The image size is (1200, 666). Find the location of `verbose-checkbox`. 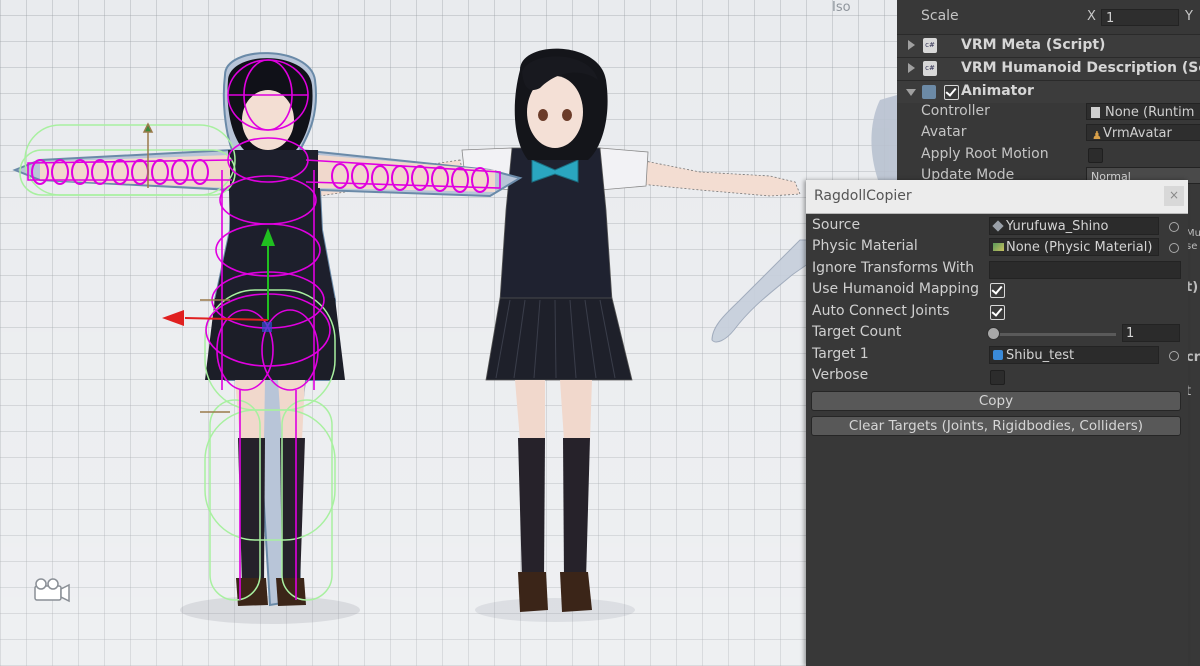

verbose-checkbox is located at coordinates (997, 377).